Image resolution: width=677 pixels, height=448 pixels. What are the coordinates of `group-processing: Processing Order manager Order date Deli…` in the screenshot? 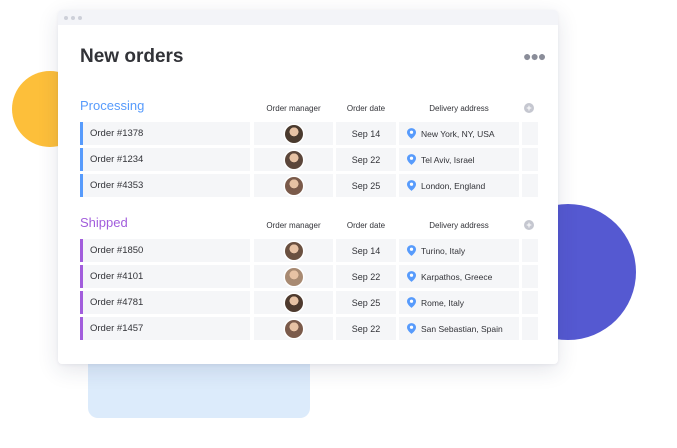 It's located at (309, 147).